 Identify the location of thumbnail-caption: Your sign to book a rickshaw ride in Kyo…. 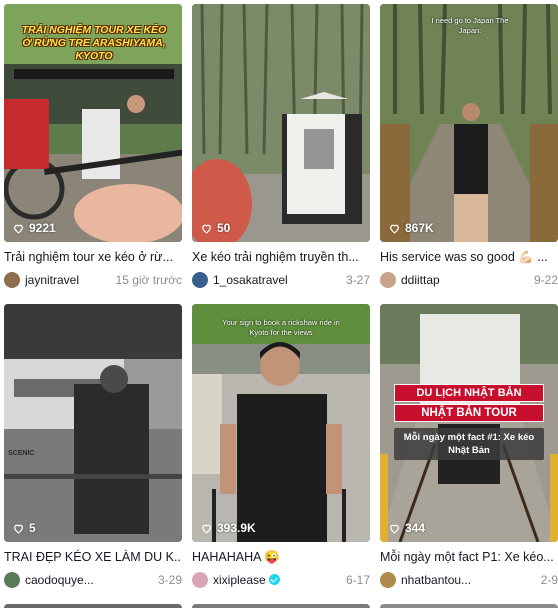
(281, 327).